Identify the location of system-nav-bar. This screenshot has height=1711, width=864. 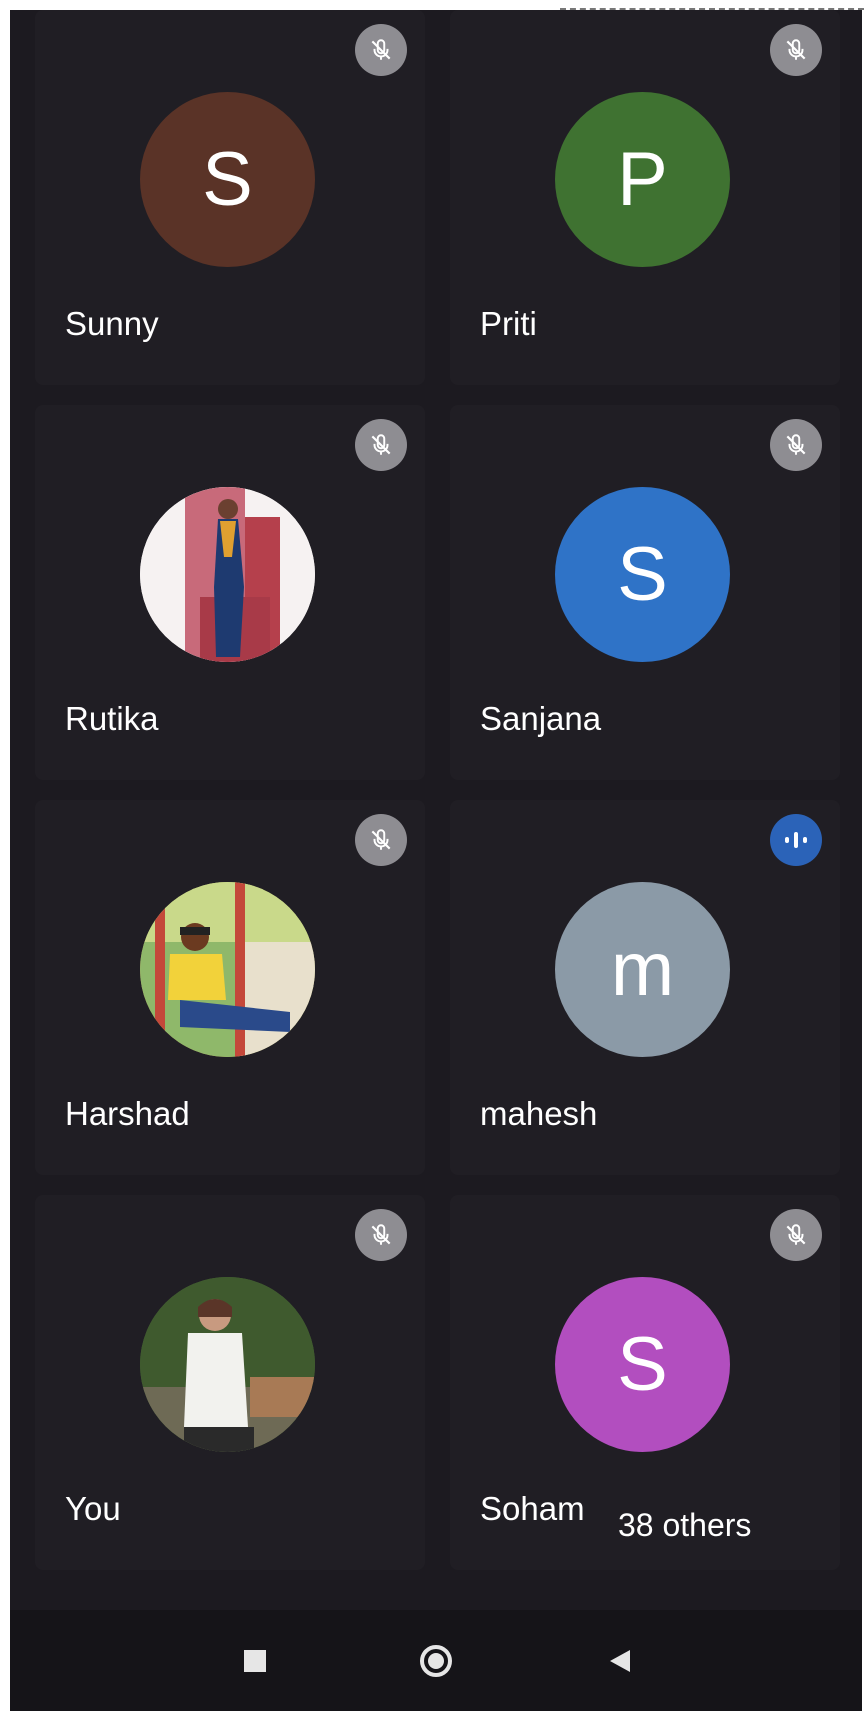
(436, 1660).